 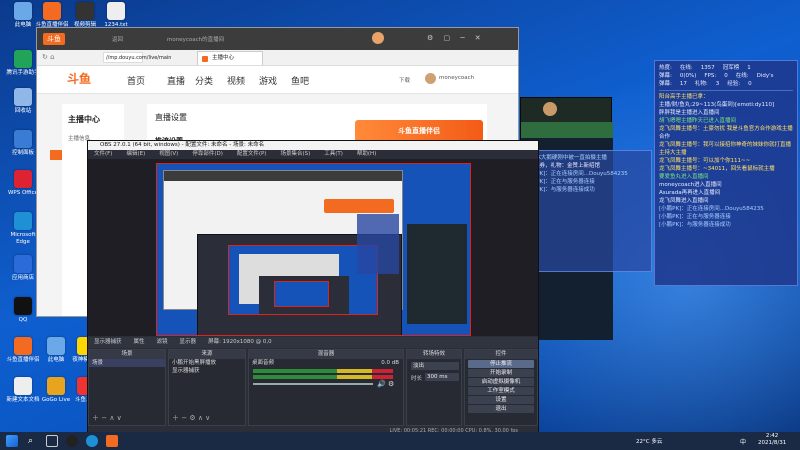 What do you see at coordinates (688, 76) in the screenshot?
I see `stat-cell: 0(0%)` at bounding box center [688, 76].